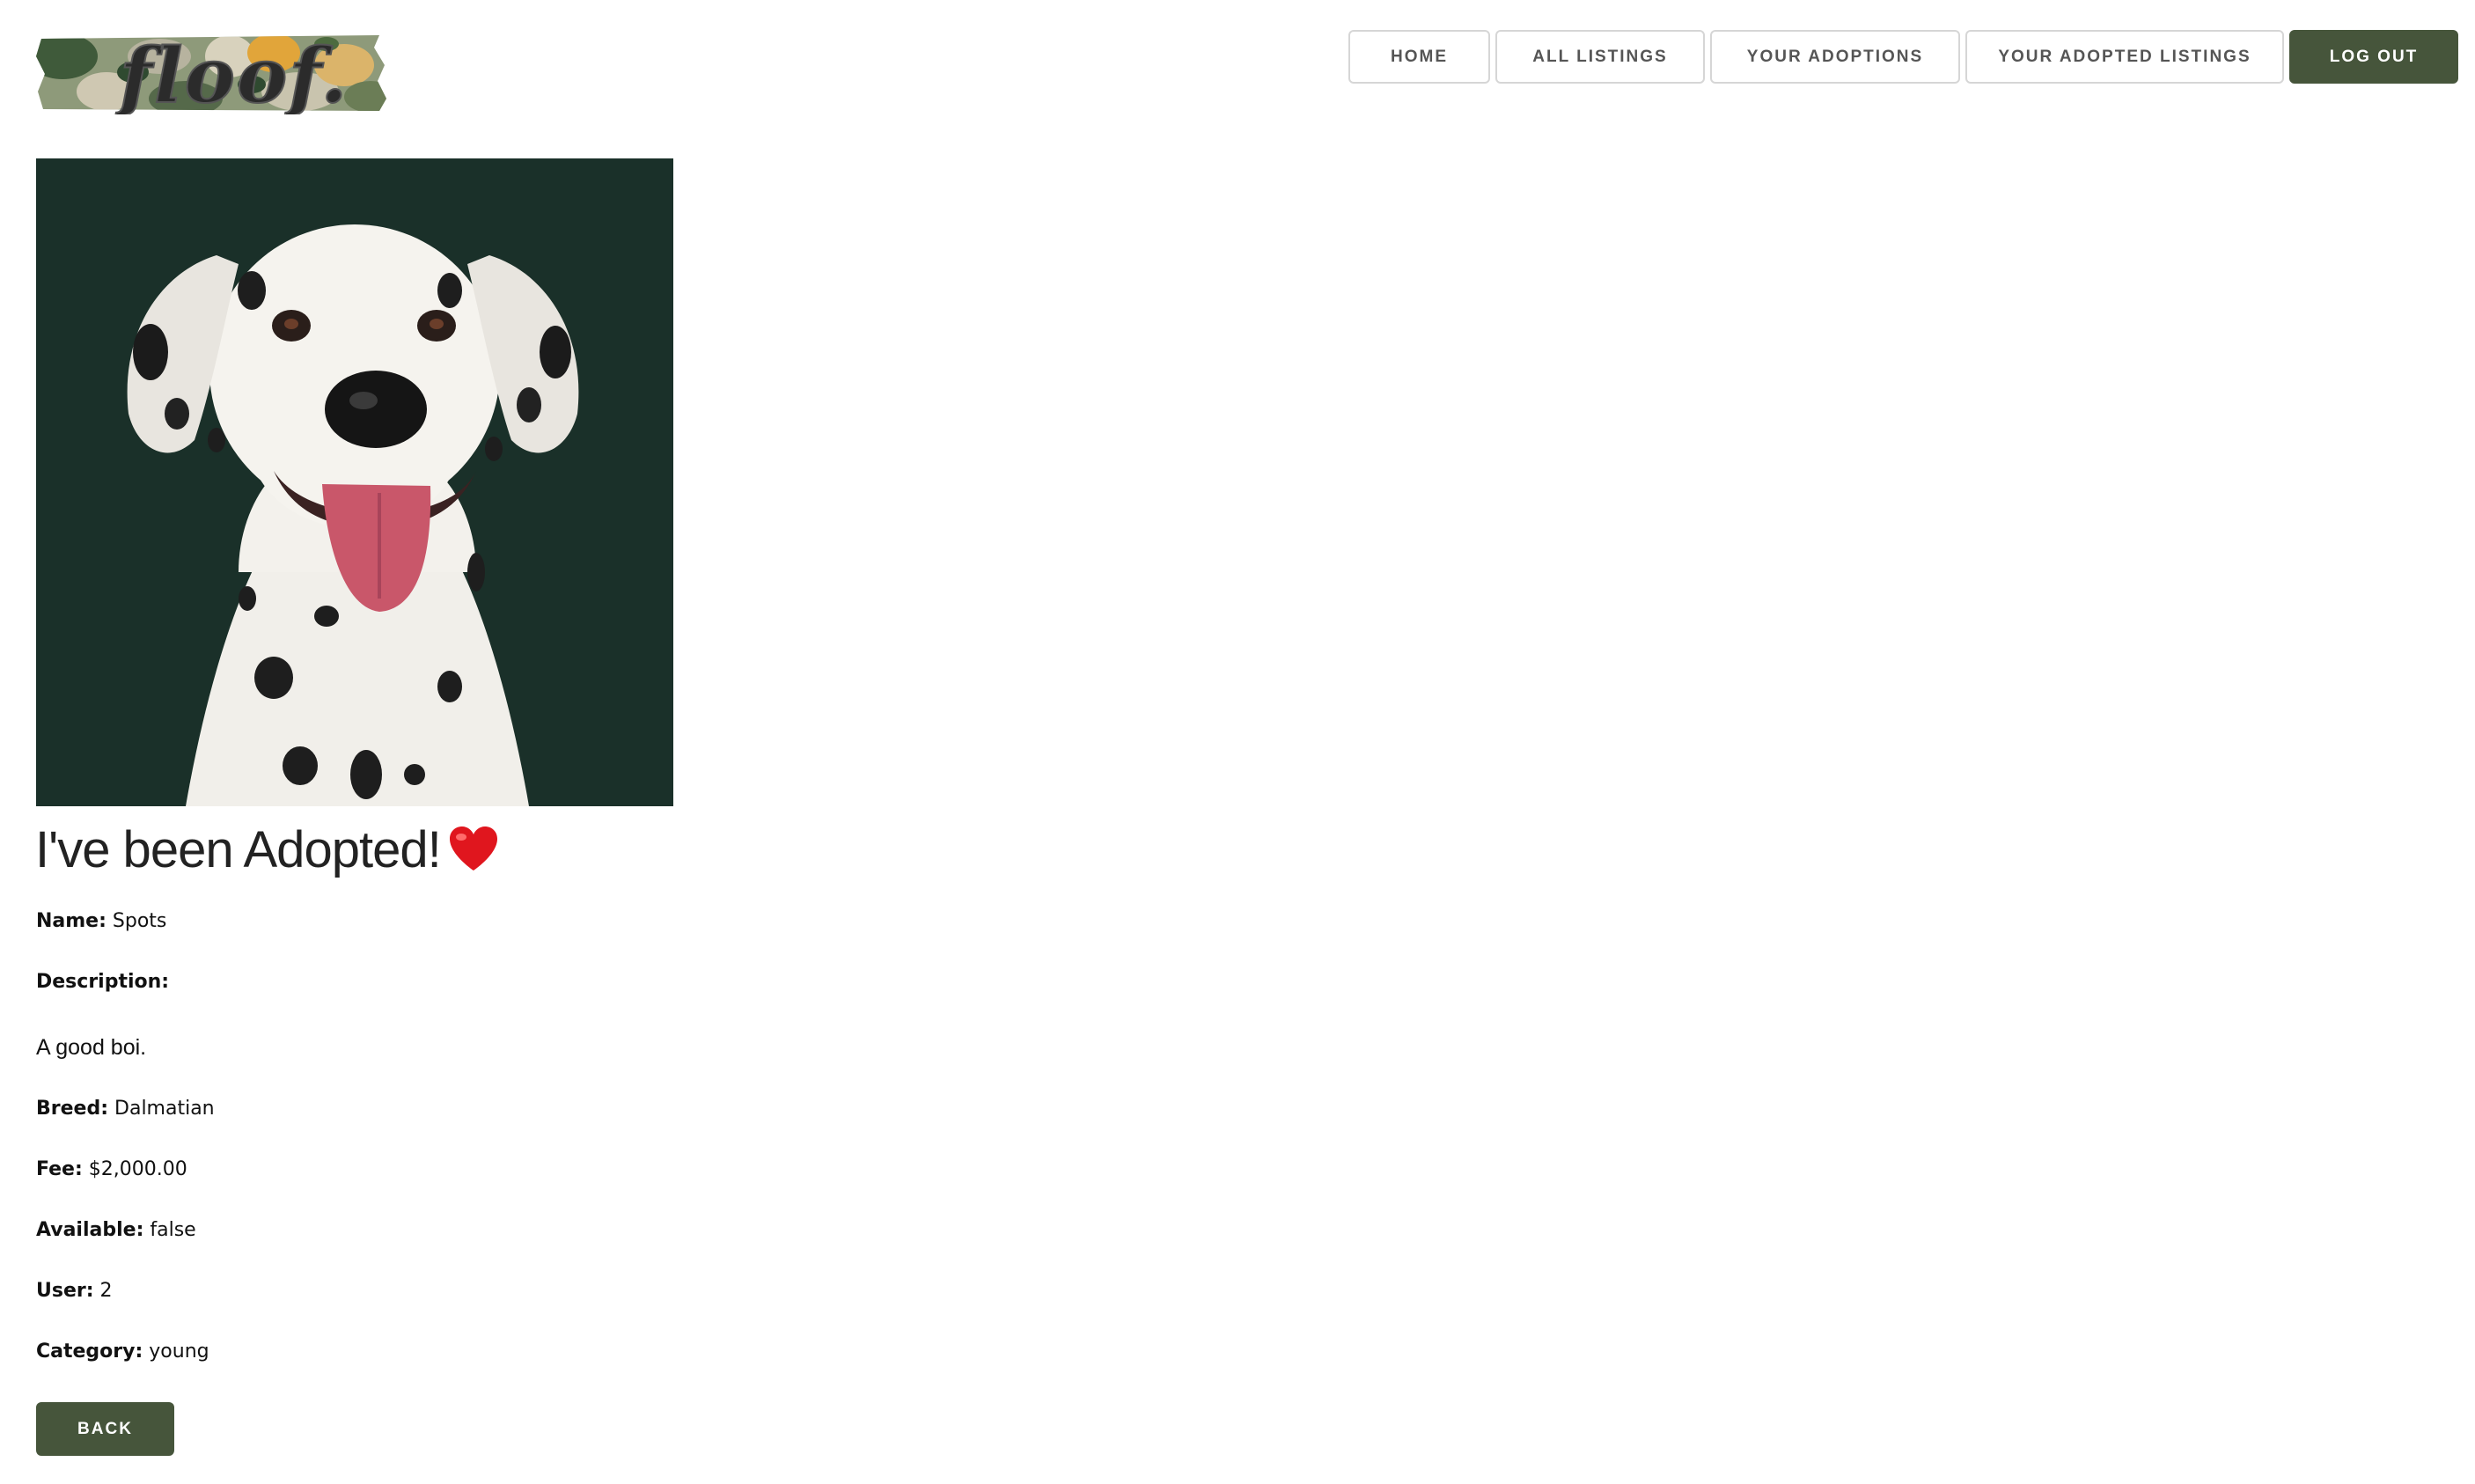 The image size is (2475, 1484). I want to click on back-button: BACK, so click(105, 1429).